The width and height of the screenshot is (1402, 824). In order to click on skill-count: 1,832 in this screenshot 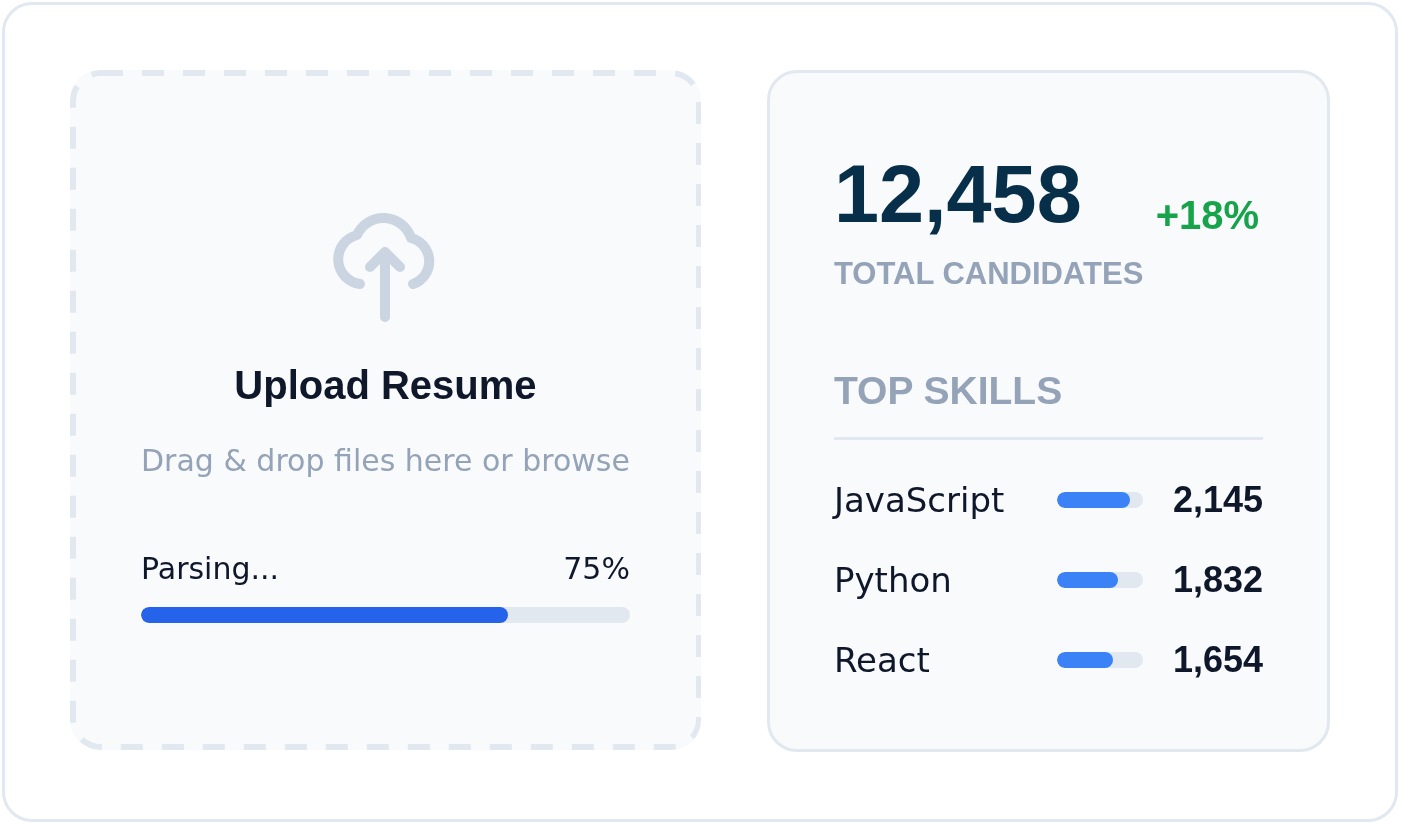, I will do `click(1217, 580)`.